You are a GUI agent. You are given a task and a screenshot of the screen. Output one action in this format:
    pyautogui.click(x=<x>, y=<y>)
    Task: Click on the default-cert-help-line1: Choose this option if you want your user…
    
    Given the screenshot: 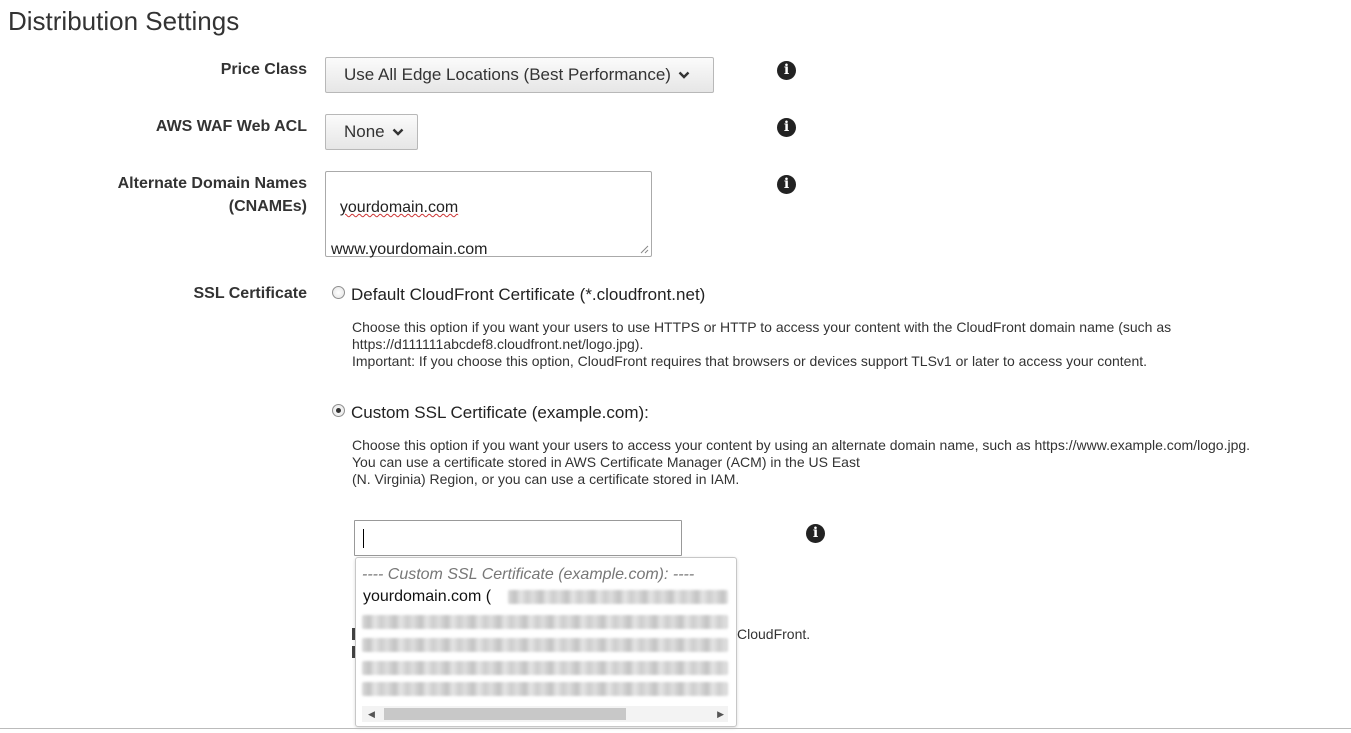 What is the action you would take?
    pyautogui.click(x=762, y=327)
    